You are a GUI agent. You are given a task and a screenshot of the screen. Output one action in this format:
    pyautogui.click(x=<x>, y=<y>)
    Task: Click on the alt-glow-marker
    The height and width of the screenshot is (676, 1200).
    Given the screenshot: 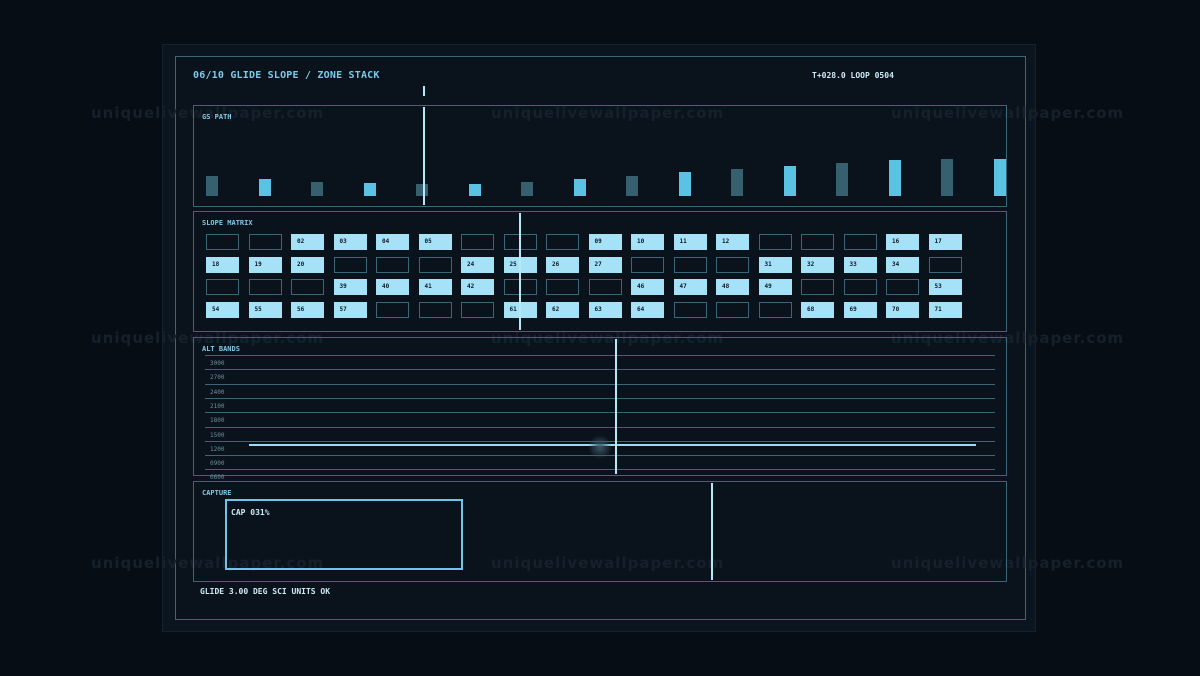 What is the action you would take?
    pyautogui.click(x=600, y=447)
    